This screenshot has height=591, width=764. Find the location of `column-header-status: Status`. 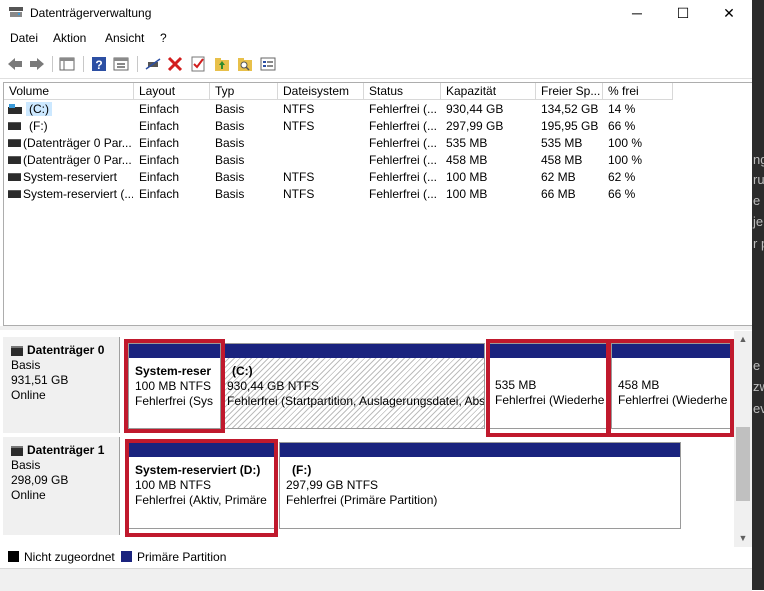

column-header-status: Status is located at coordinates (402, 91).